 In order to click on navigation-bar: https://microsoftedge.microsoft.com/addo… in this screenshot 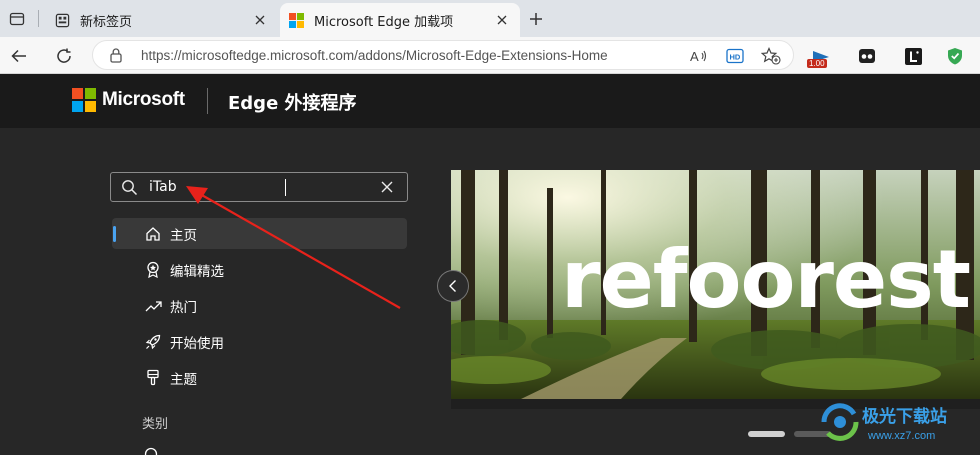, I will do `click(490, 55)`.